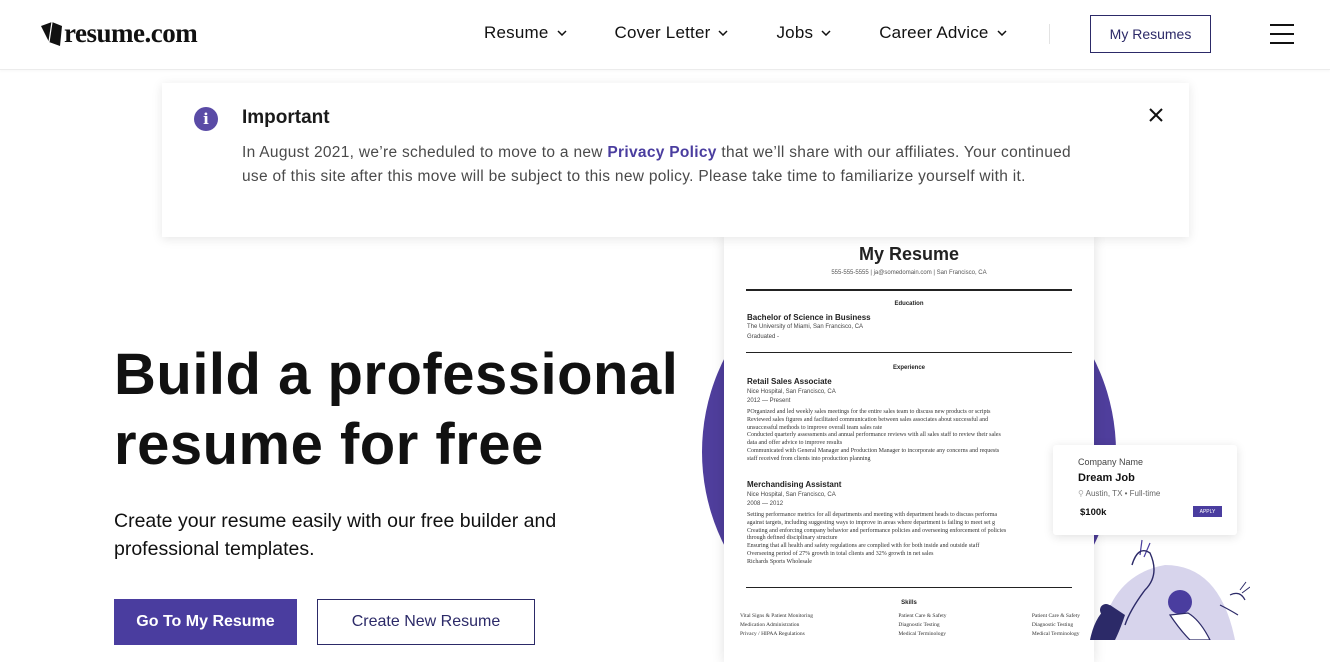 This screenshot has height=662, width=1330. What do you see at coordinates (770, 625) in the screenshot?
I see `skill-item: Medication Administration` at bounding box center [770, 625].